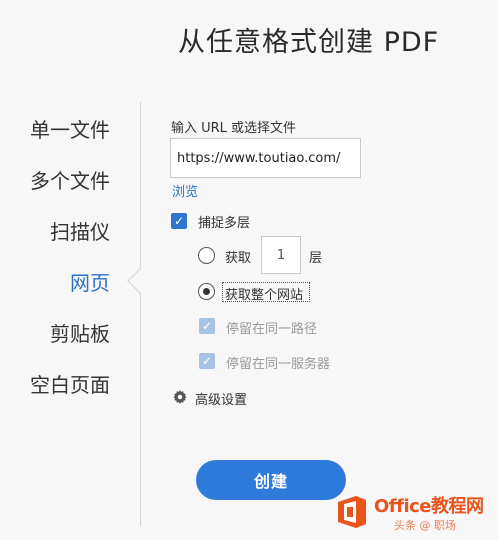 The width and height of the screenshot is (498, 540). What do you see at coordinates (90, 281) in the screenshot?
I see `sidebar-item-web-page: 网页` at bounding box center [90, 281].